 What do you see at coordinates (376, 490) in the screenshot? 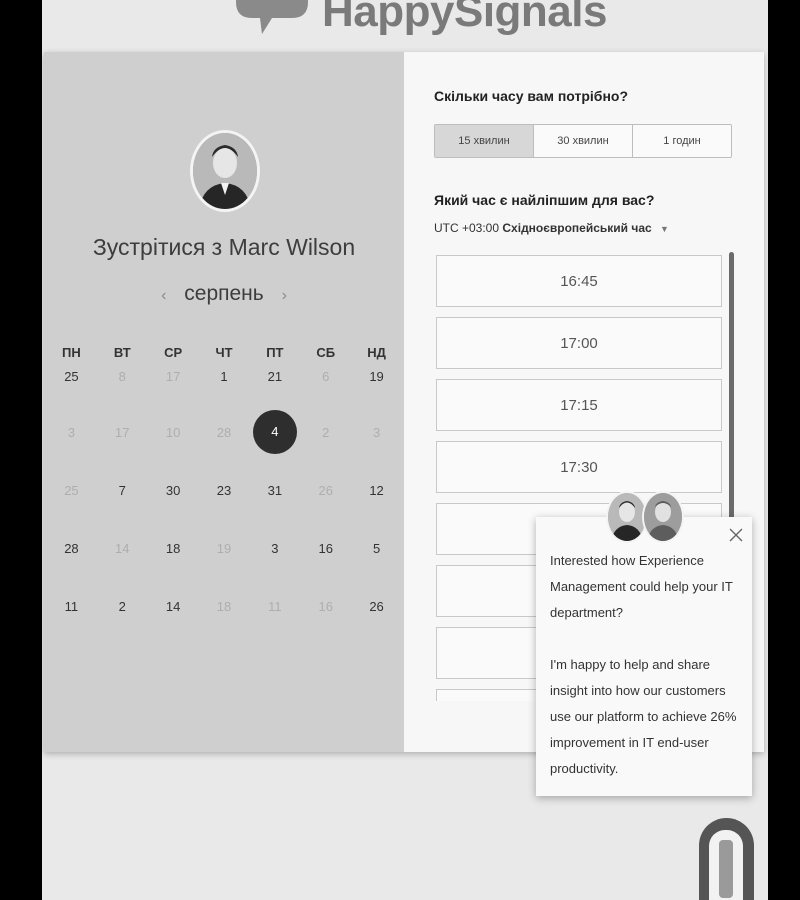
I see `calendar-day-number: 12` at bounding box center [376, 490].